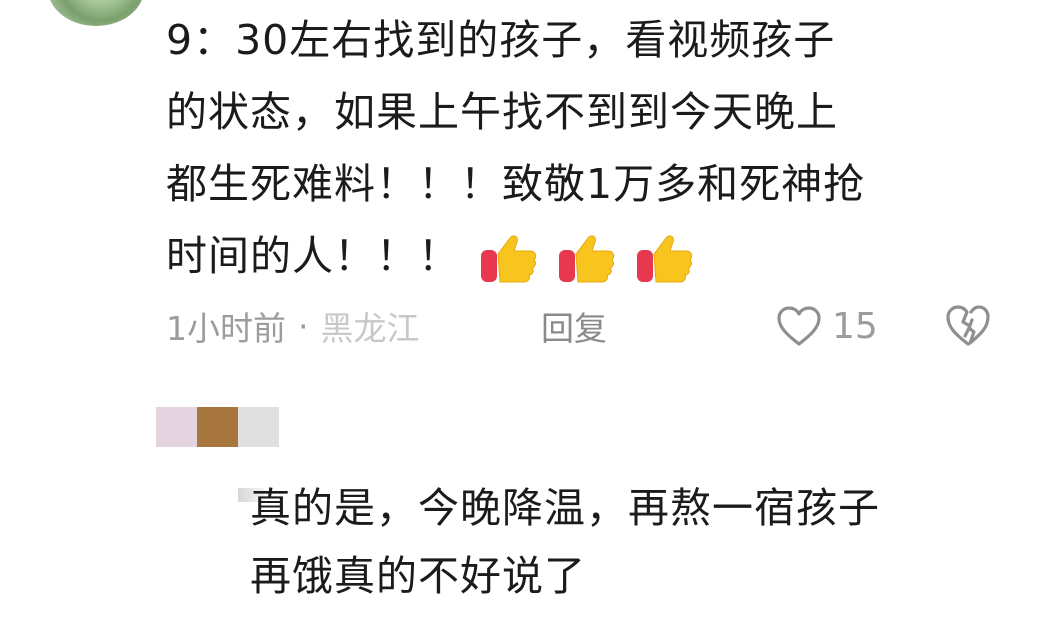 This screenshot has height=621, width=1038. Describe the element at coordinates (418, 576) in the screenshot. I see `reply-line: 再饿真的不好说了` at that location.